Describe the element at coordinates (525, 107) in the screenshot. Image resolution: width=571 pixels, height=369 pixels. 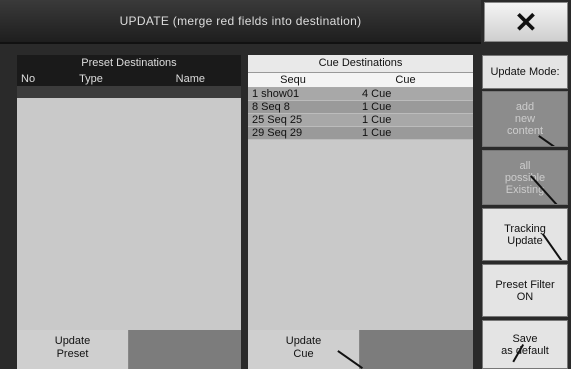
I see `add-new-content-line1: add` at that location.